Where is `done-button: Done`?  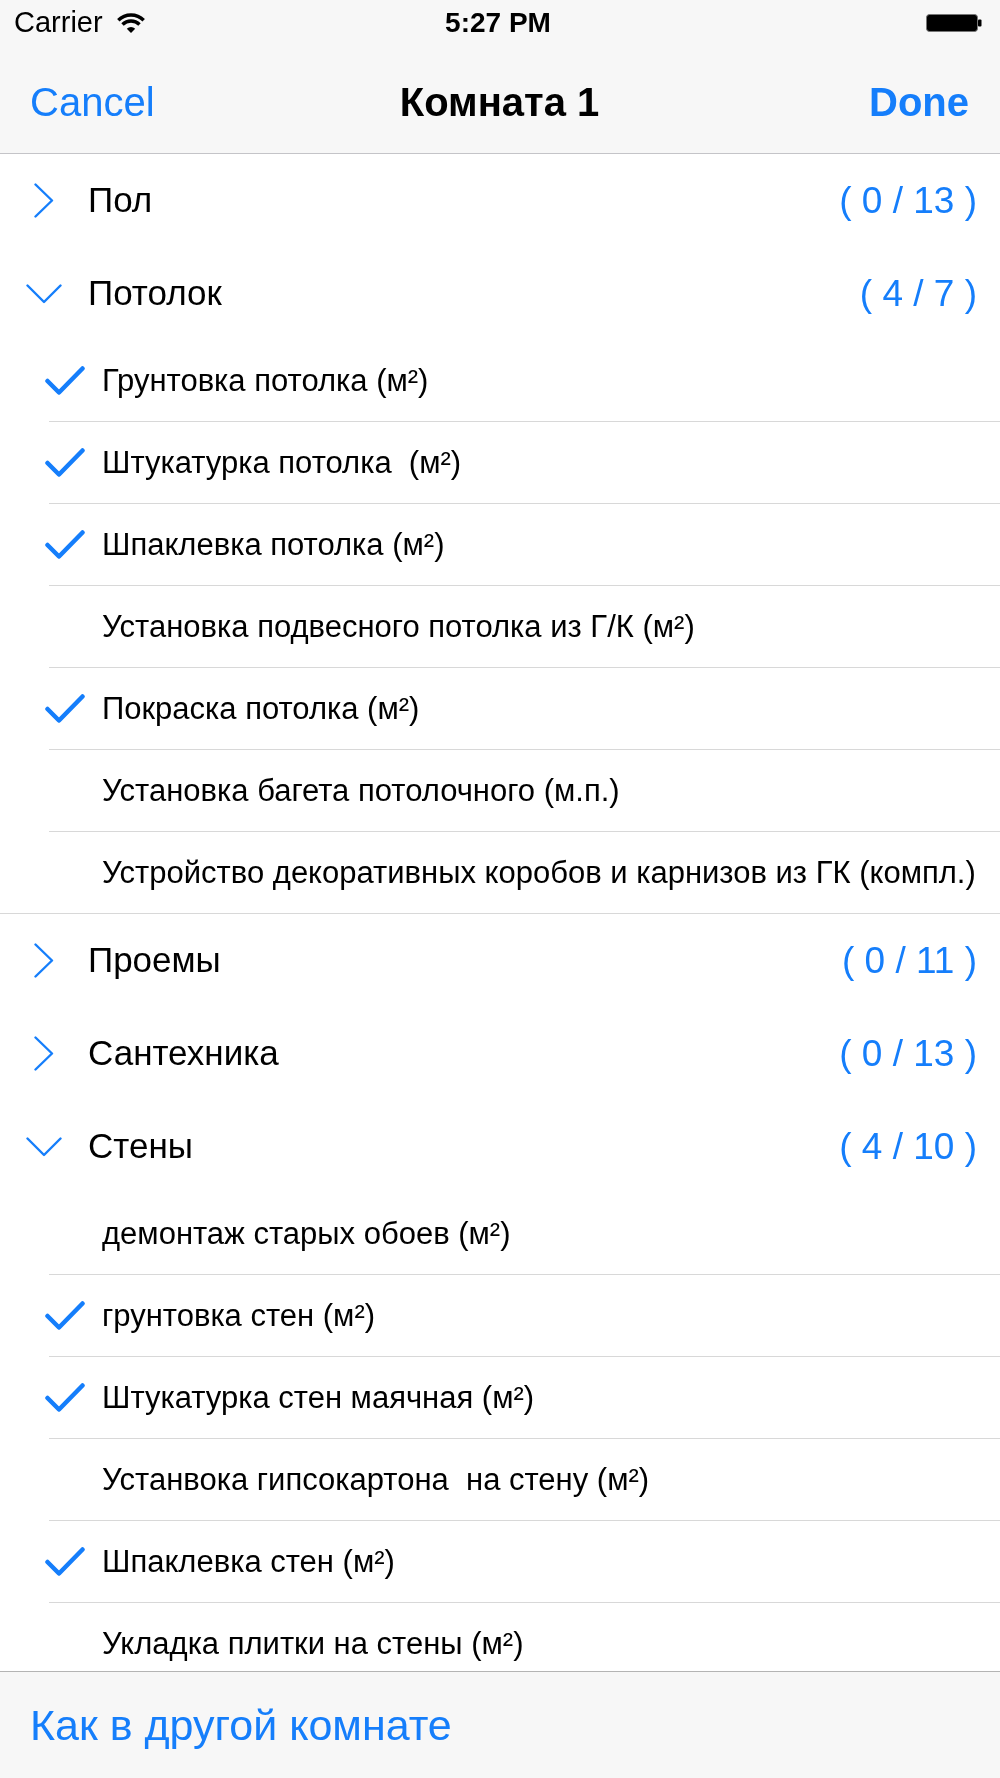
done-button: Done is located at coordinates (919, 102).